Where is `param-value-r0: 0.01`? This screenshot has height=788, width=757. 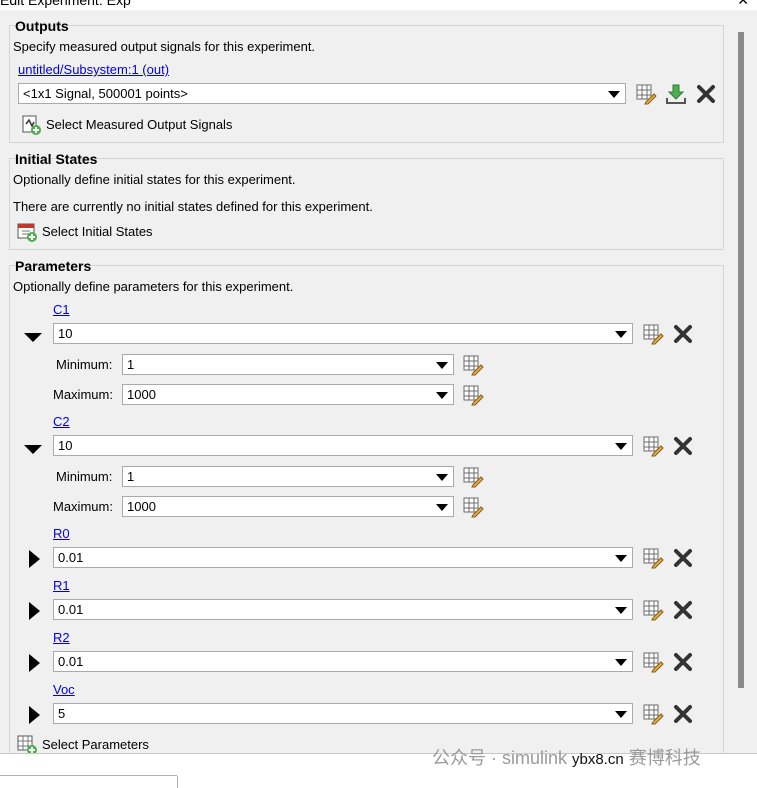 param-value-r0: 0.01 is located at coordinates (71, 557).